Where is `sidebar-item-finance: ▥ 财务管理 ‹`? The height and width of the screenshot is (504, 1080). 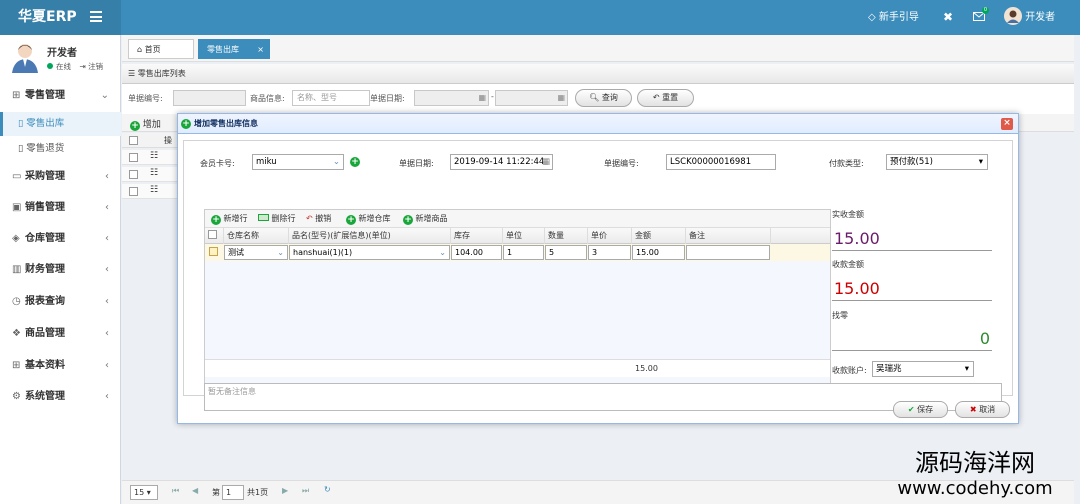 sidebar-item-finance: ▥ 财务管理 ‹ is located at coordinates (60, 270).